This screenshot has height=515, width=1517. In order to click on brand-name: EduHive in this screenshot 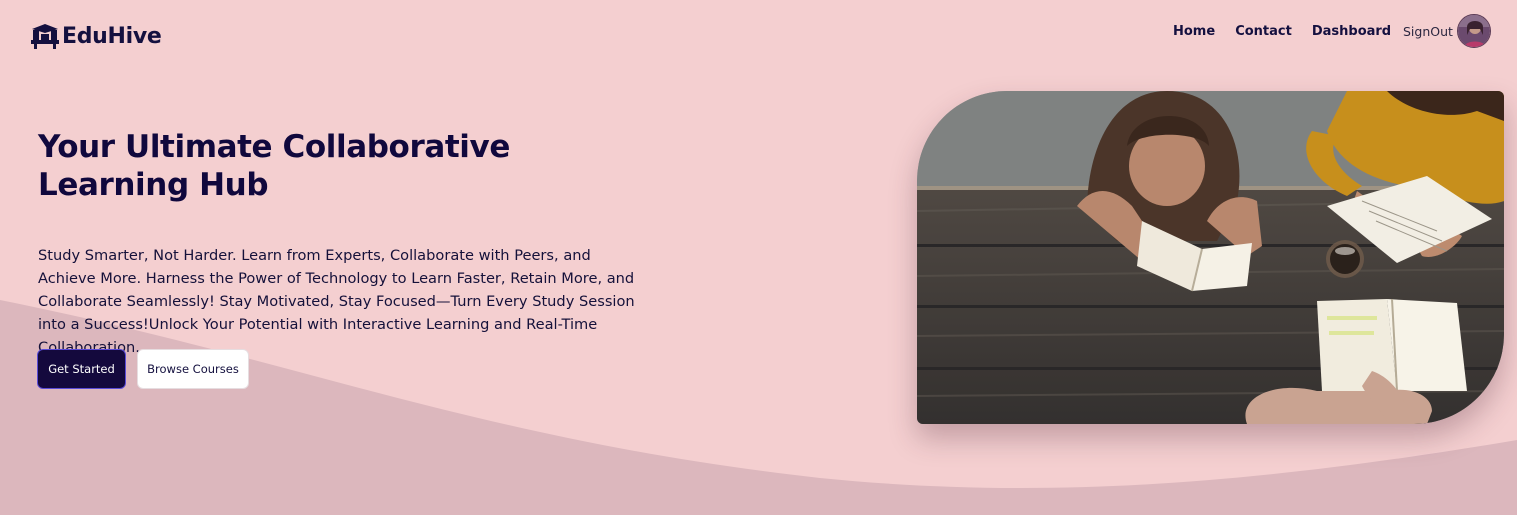, I will do `click(112, 36)`.